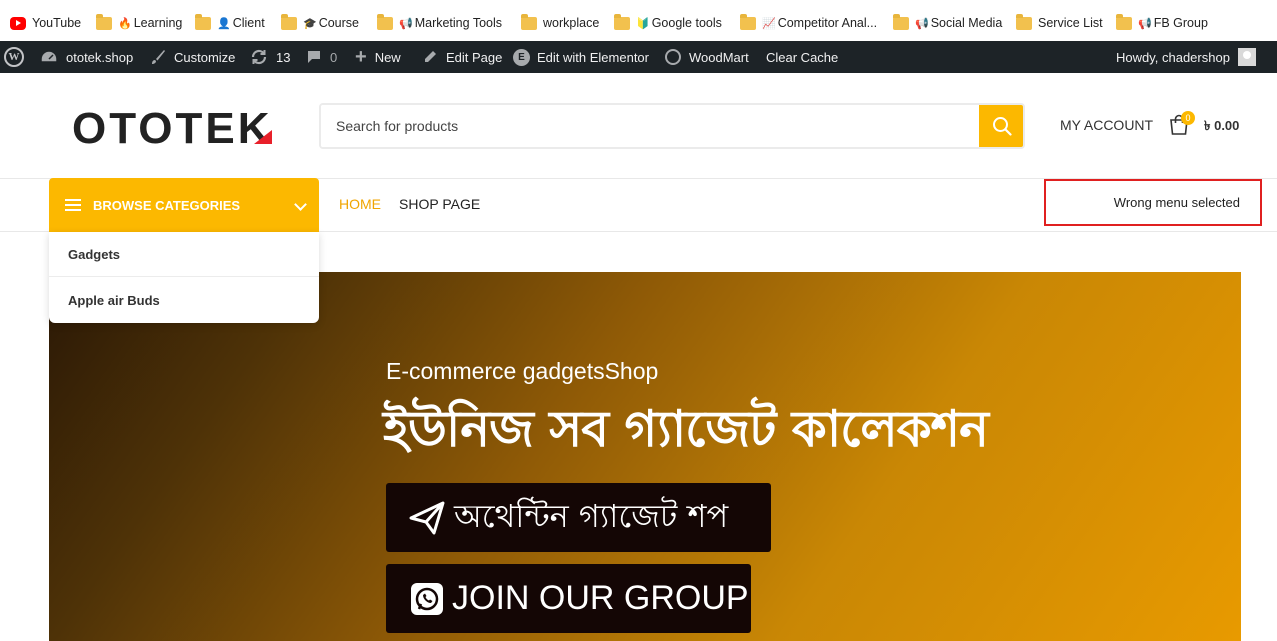 The width and height of the screenshot is (1277, 641). I want to click on bookmark-workplace: workplace, so click(560, 22).